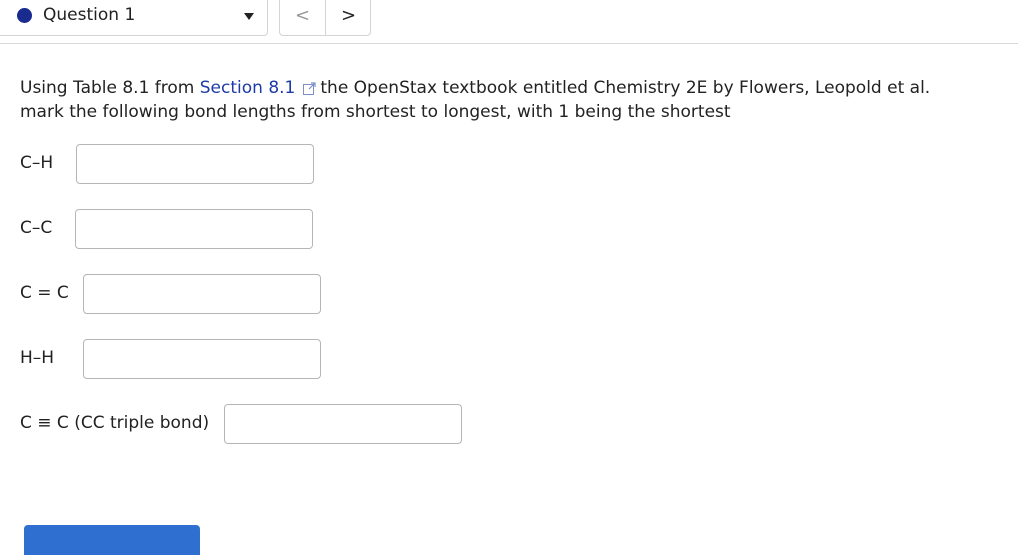 The image size is (1018, 555). What do you see at coordinates (194, 229) in the screenshot?
I see `answer-input-cc` at bounding box center [194, 229].